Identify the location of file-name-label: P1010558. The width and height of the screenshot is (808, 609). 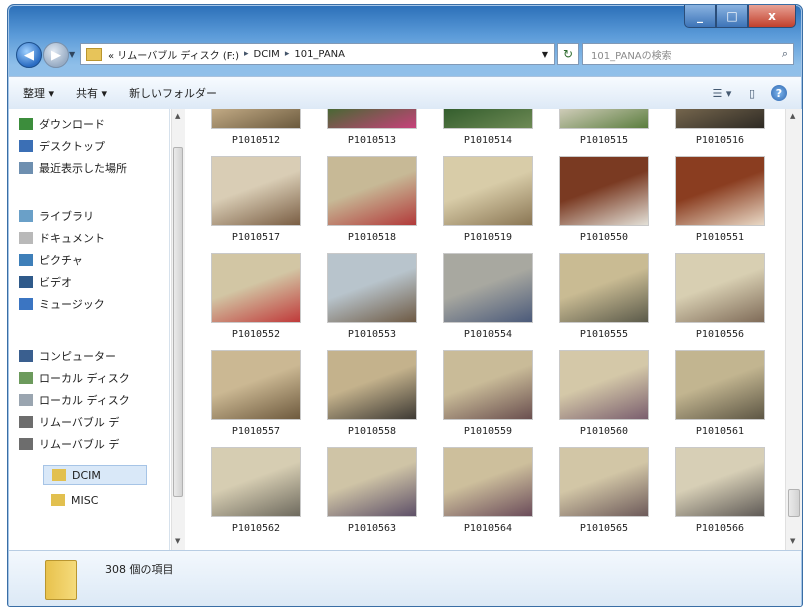
(372, 431).